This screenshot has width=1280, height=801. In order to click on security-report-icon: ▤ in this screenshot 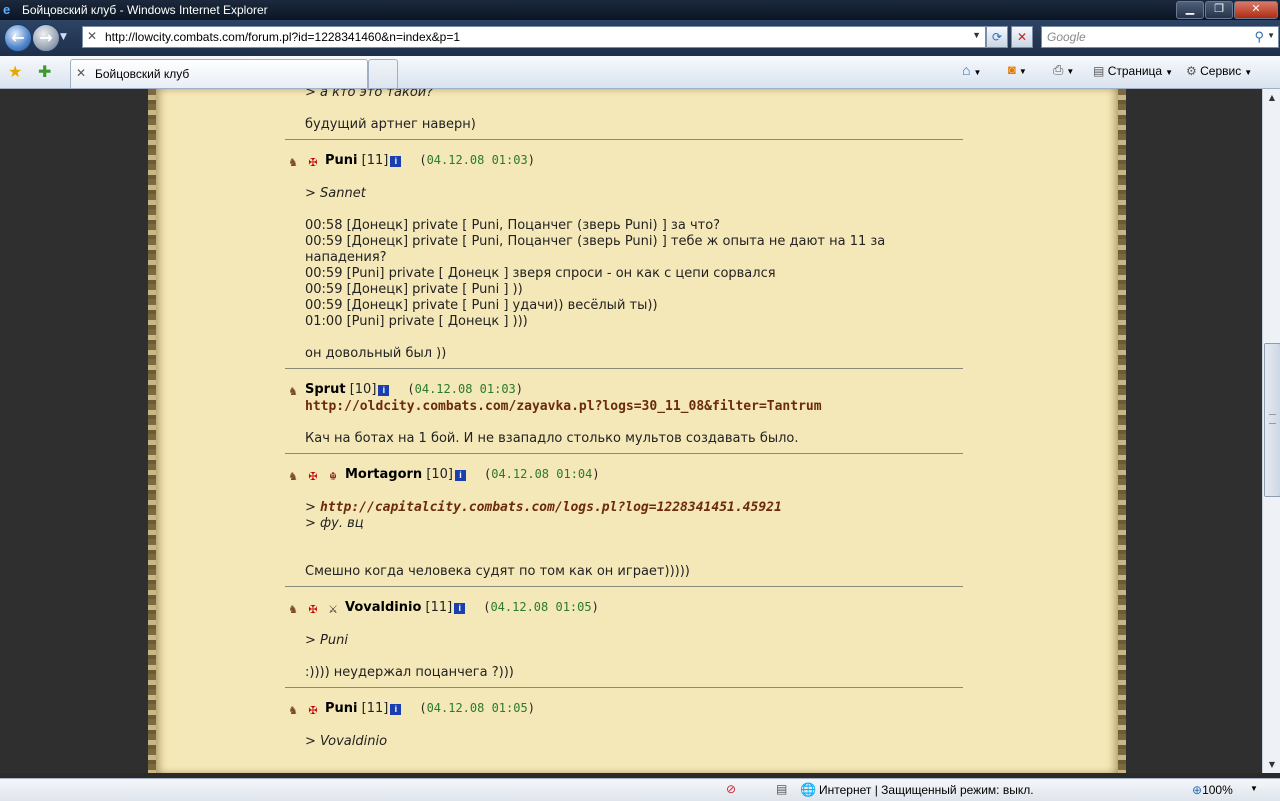, I will do `click(781, 789)`.